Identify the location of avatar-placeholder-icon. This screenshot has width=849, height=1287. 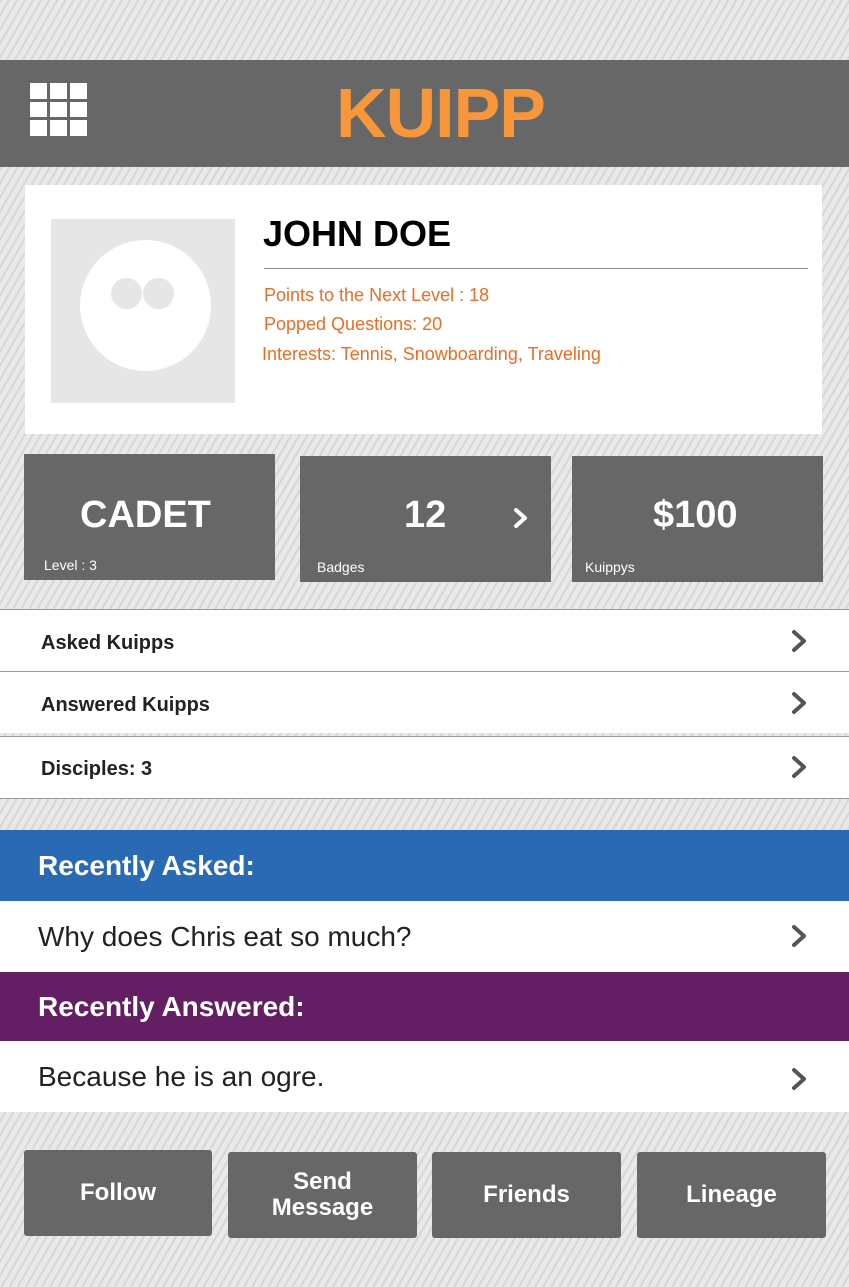
(145, 305).